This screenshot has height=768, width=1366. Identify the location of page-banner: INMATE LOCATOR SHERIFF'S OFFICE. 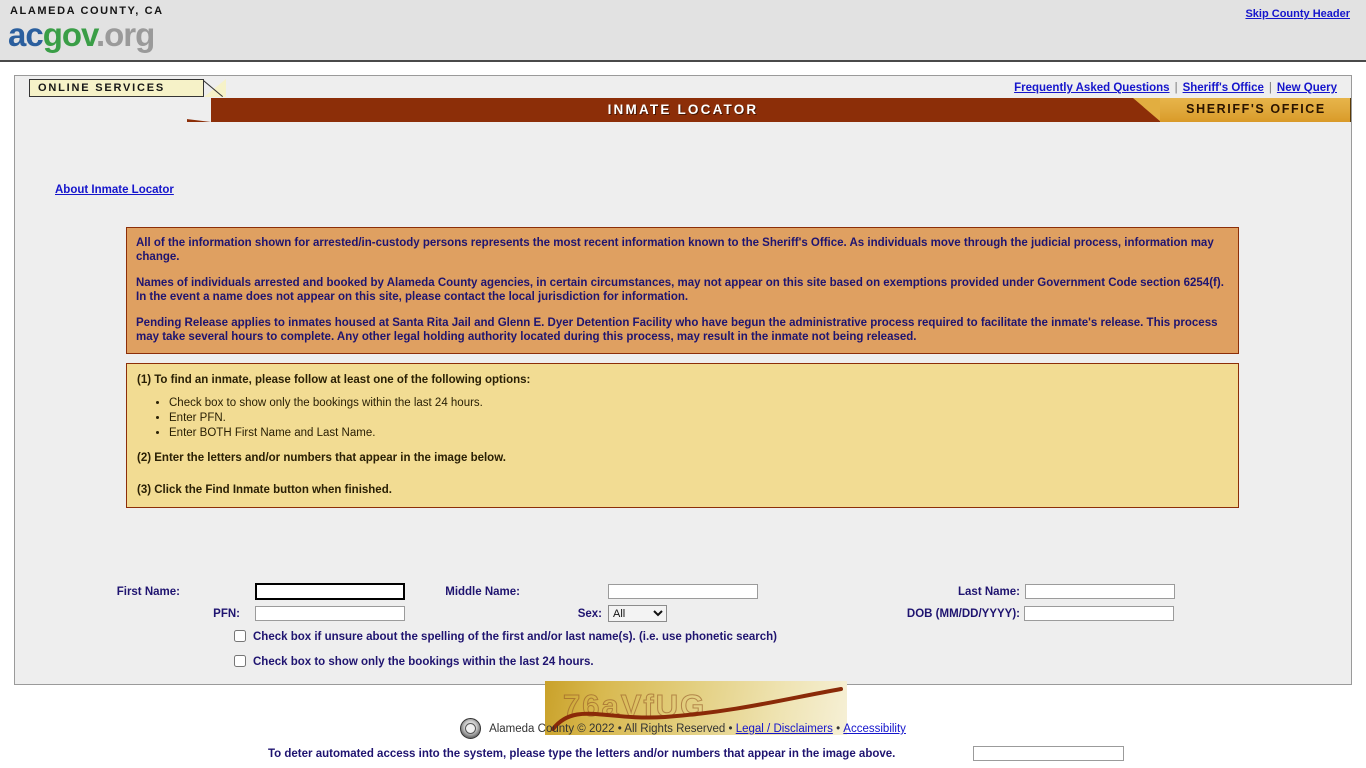
(683, 110).